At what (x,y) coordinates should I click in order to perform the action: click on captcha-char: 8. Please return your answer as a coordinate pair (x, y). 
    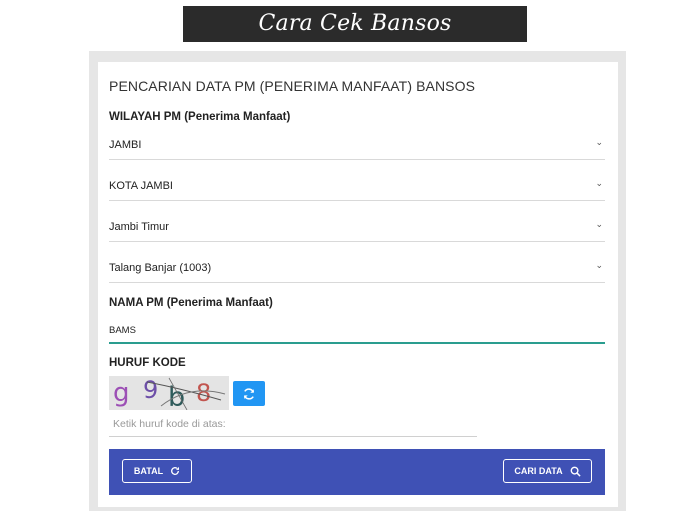
    Looking at the image, I should click on (203, 393).